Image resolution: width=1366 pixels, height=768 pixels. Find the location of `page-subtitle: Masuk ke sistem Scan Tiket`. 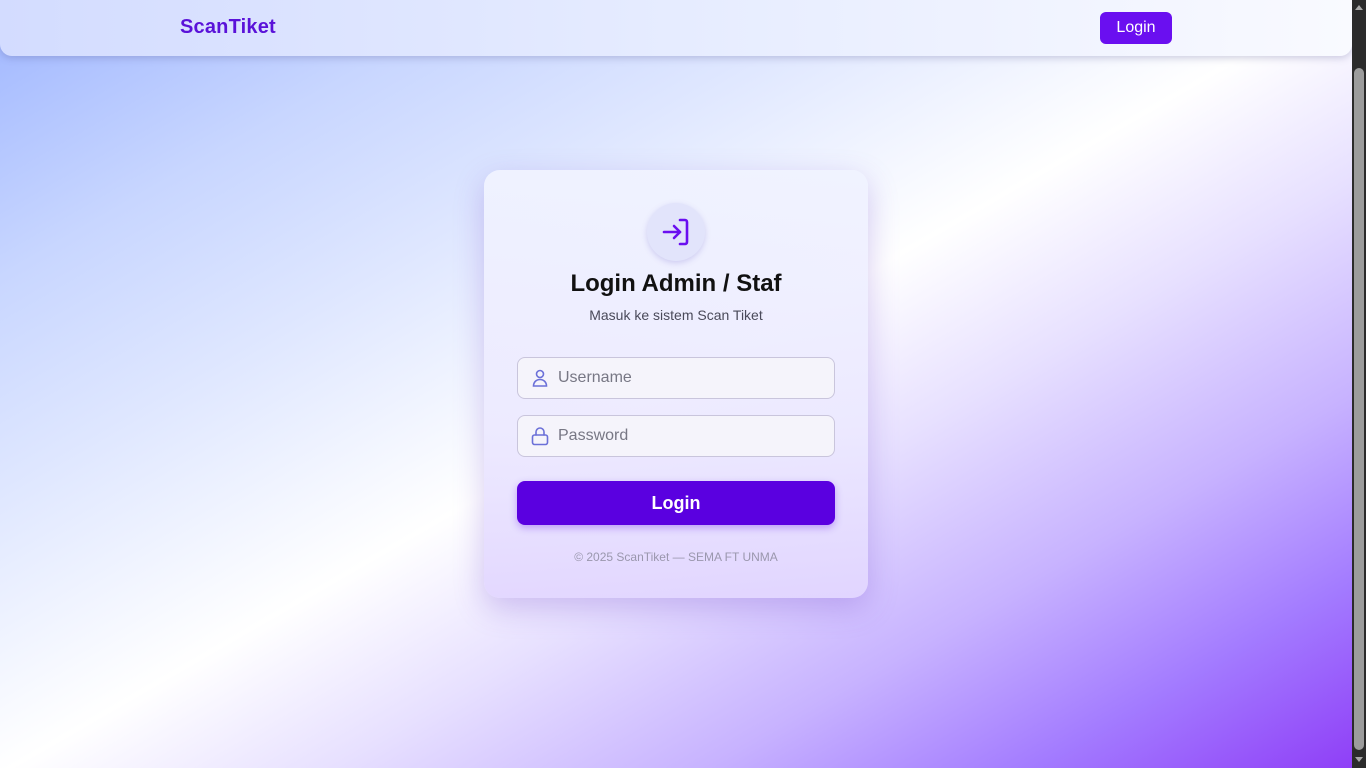

page-subtitle: Masuk ke sistem Scan Tiket is located at coordinates (676, 315).